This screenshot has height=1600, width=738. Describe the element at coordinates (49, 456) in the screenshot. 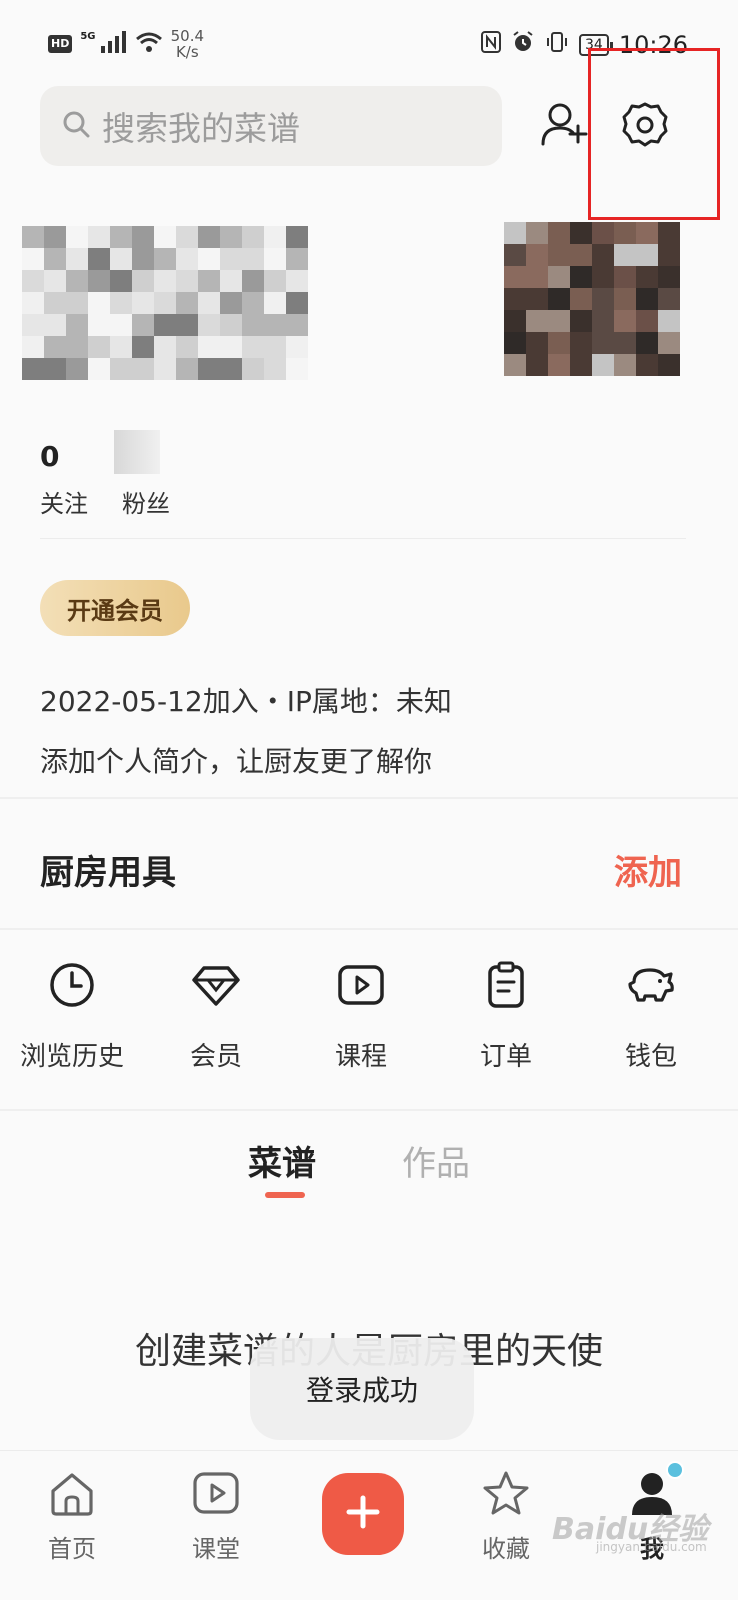

I see `following-count: 0` at that location.